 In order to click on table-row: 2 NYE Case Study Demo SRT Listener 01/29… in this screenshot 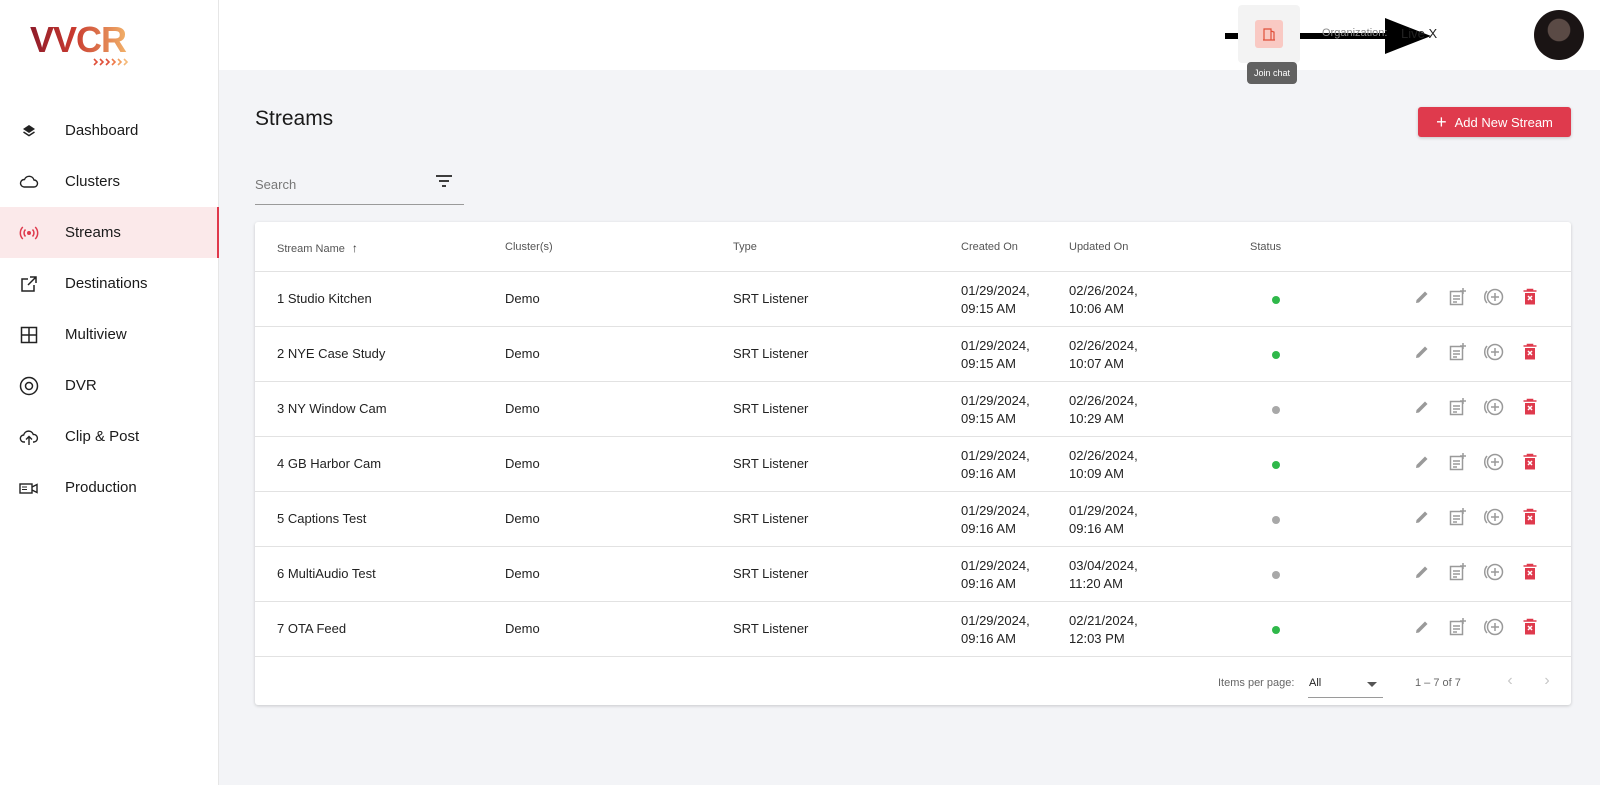, I will do `click(913, 354)`.